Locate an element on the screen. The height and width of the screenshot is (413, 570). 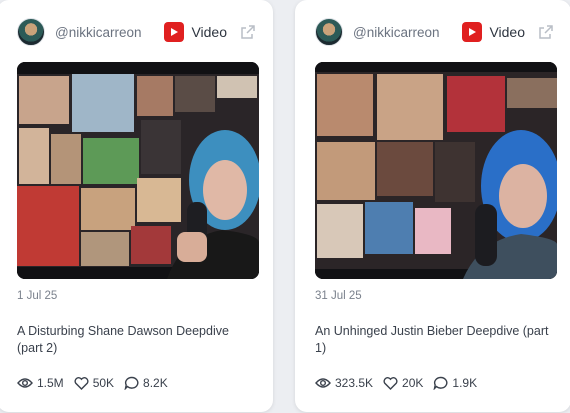
views-count: 1.5M is located at coordinates (50, 383).